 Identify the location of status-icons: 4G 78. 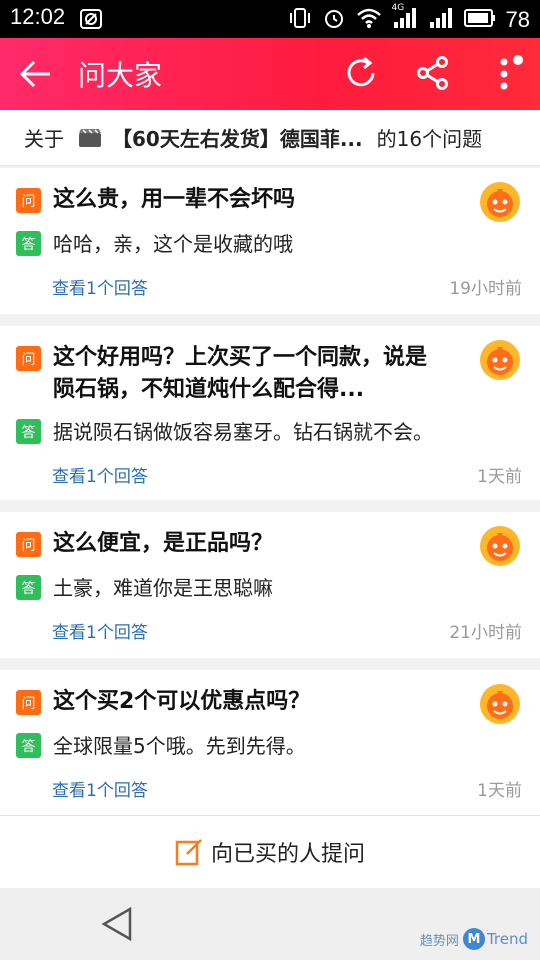
(409, 18).